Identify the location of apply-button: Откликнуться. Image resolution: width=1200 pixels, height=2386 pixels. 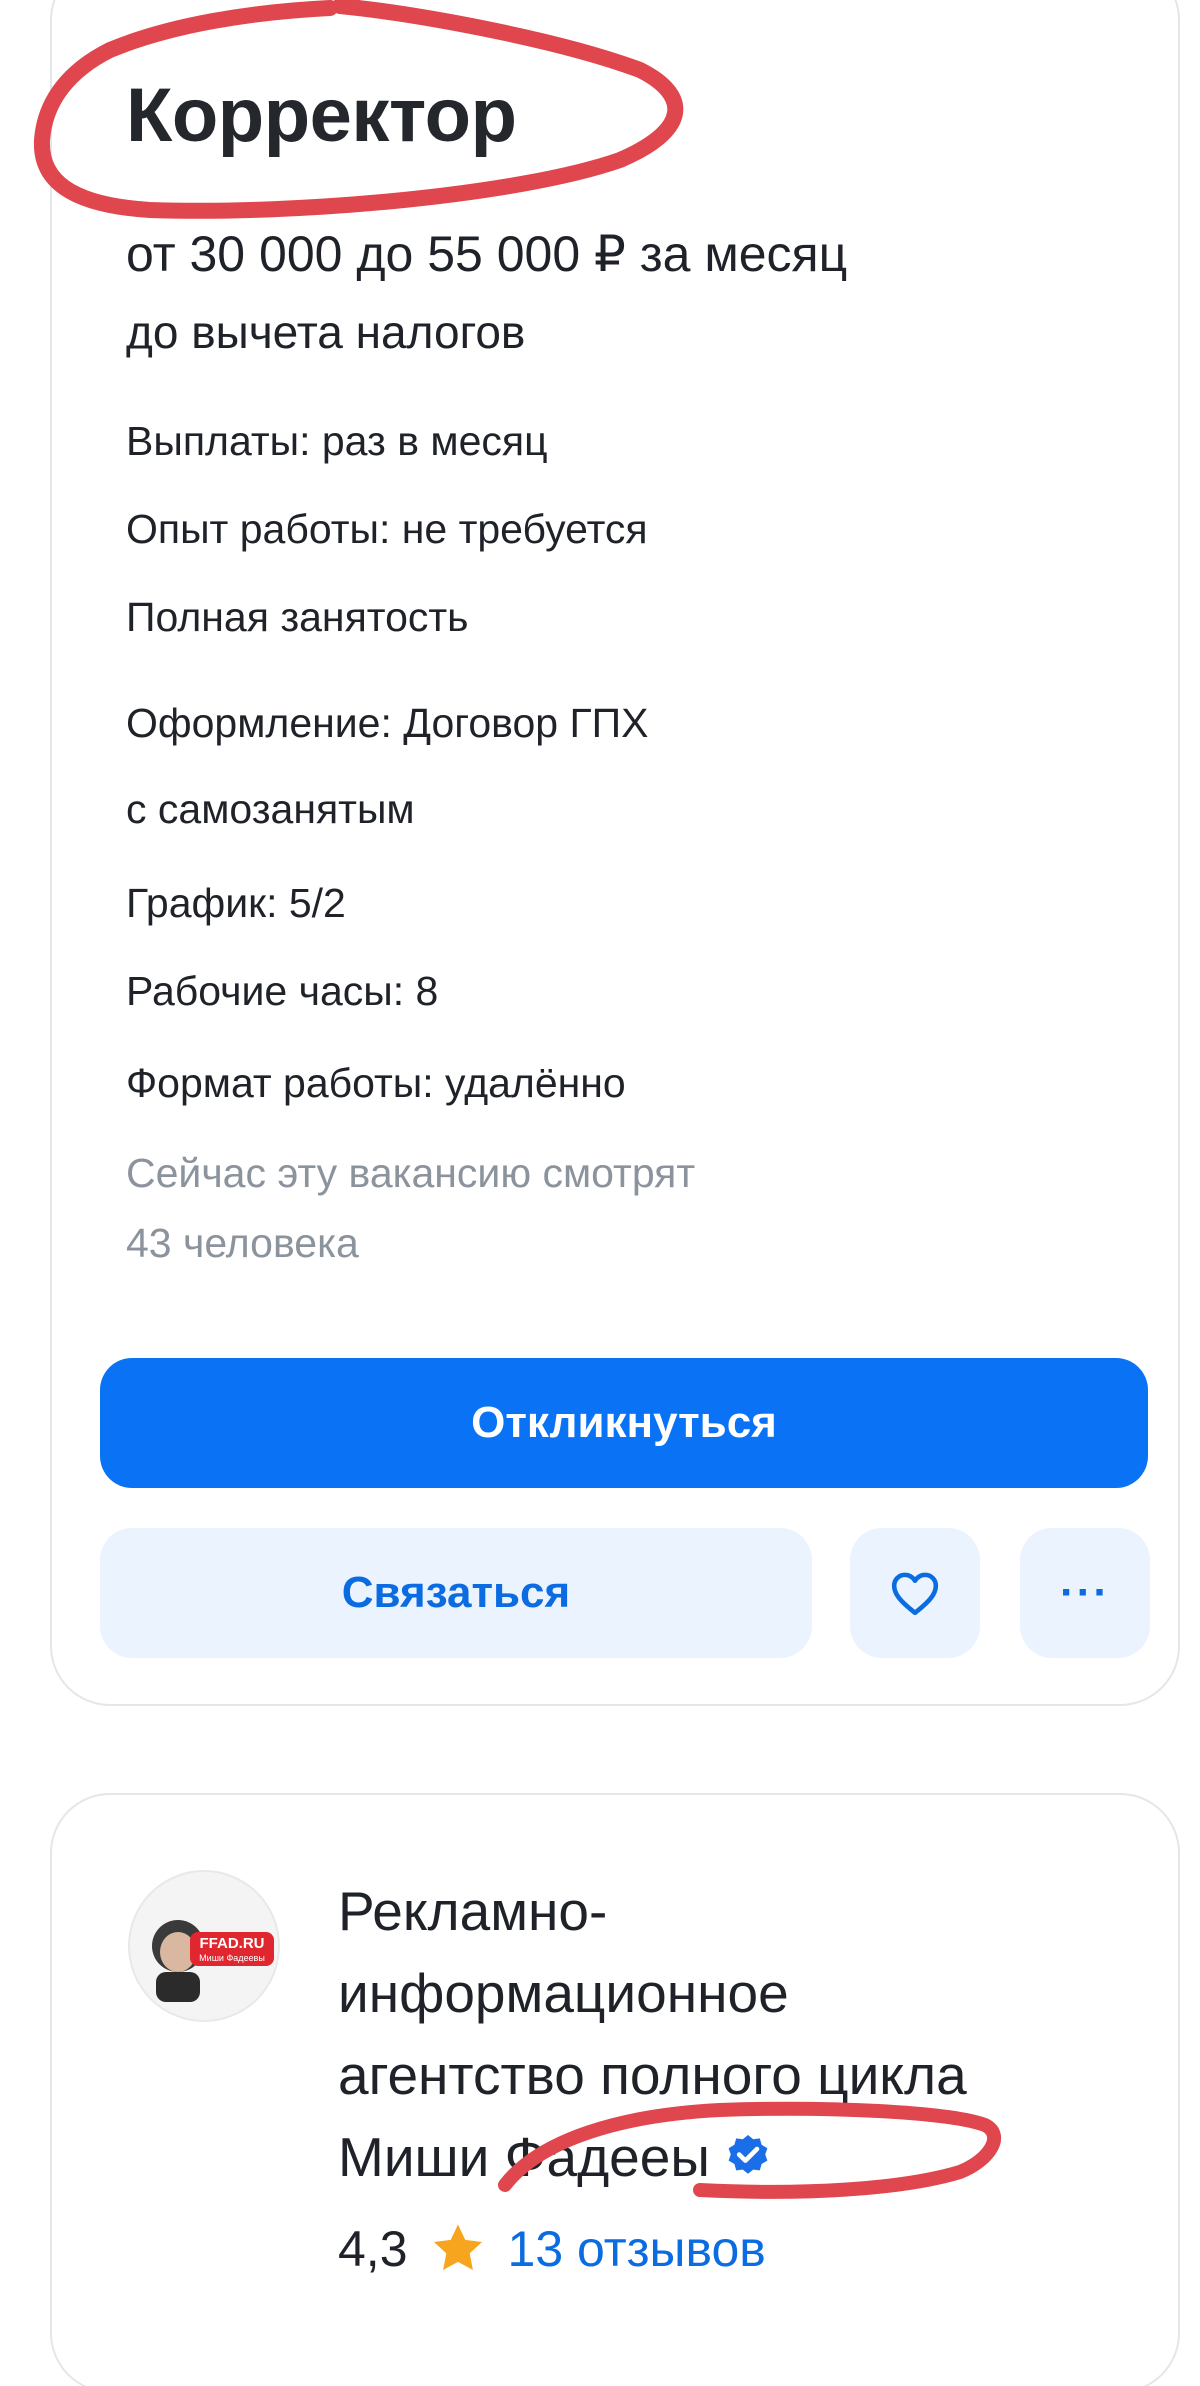
(624, 1423).